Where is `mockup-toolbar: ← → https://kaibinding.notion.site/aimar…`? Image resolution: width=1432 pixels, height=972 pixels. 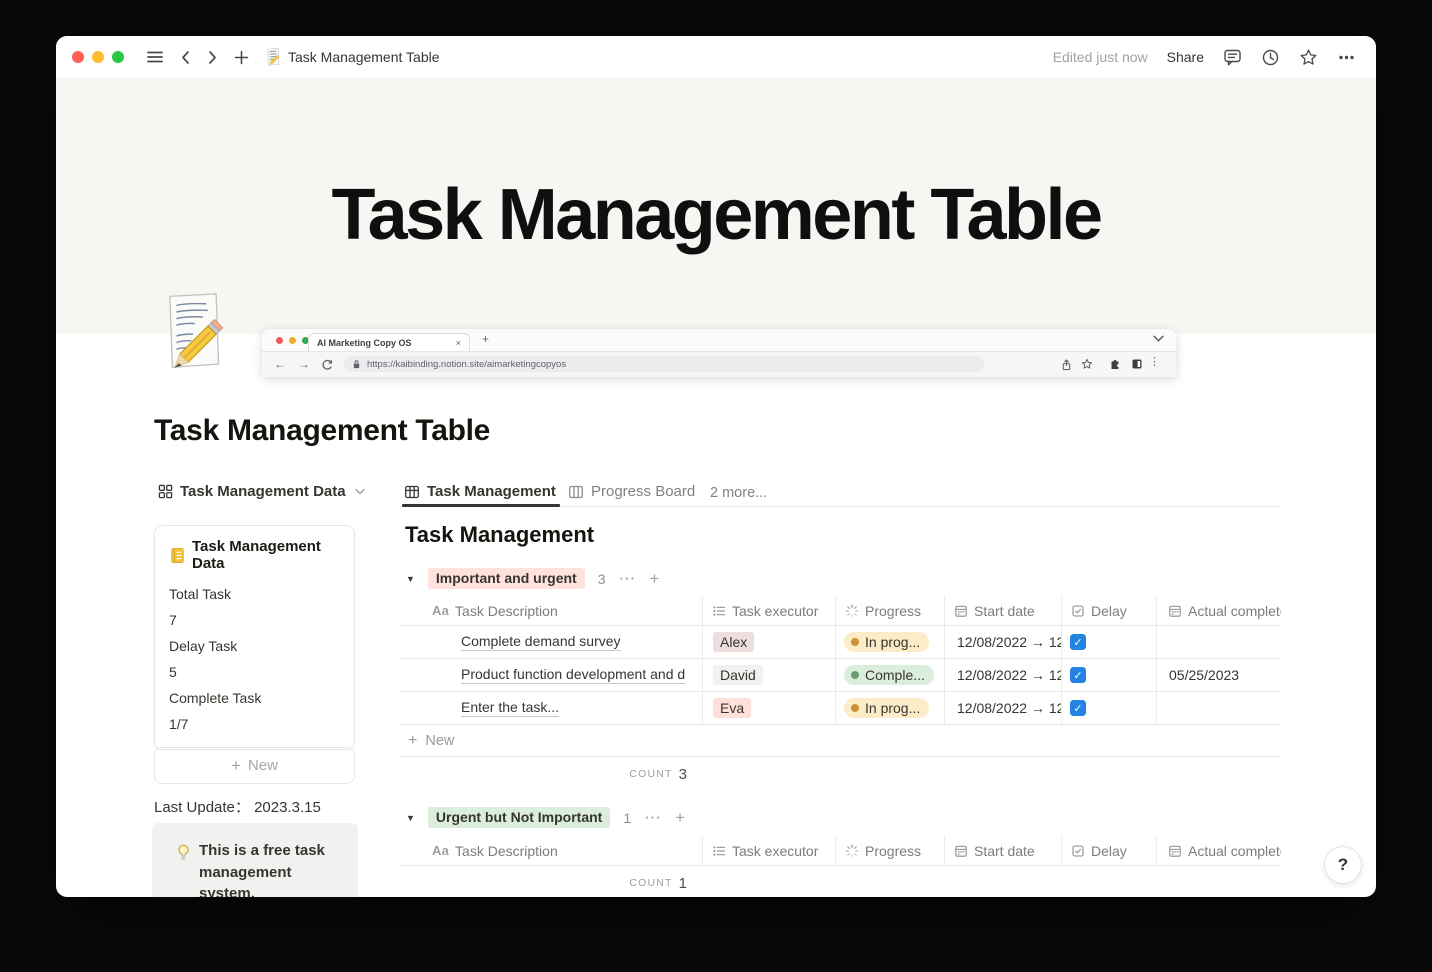
mockup-toolbar: ← → https://kaibinding.notion.site/aimar… is located at coordinates (719, 364).